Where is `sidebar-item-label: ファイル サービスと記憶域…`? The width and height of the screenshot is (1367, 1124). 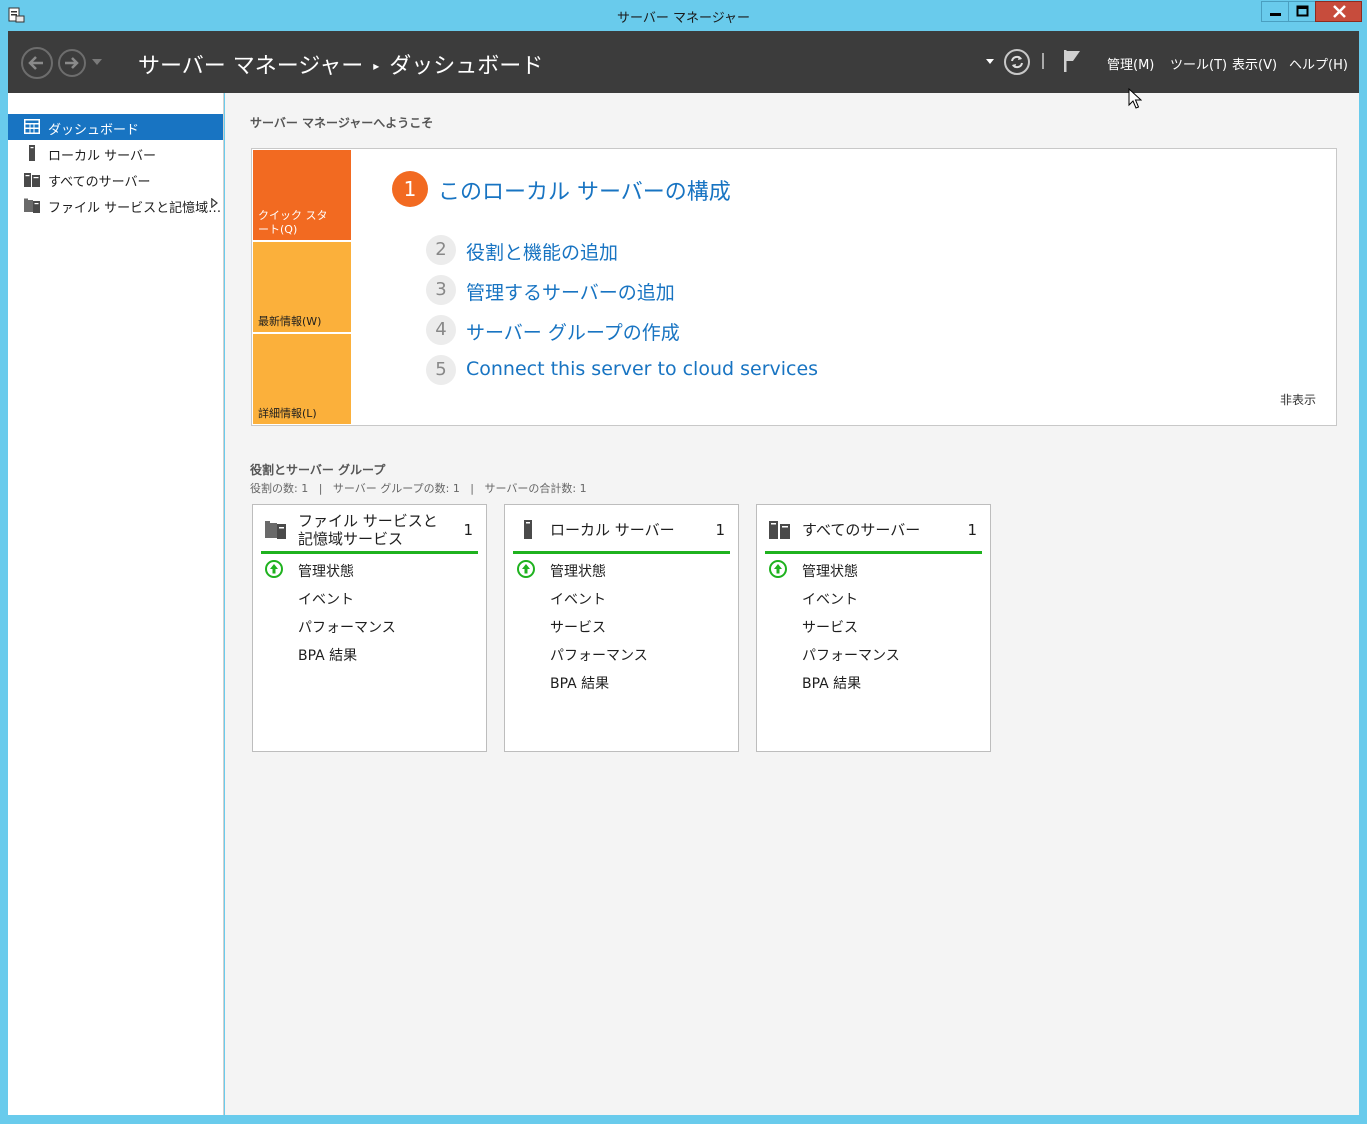
sidebar-item-label: ファイル サービスと記憶域… is located at coordinates (135, 208).